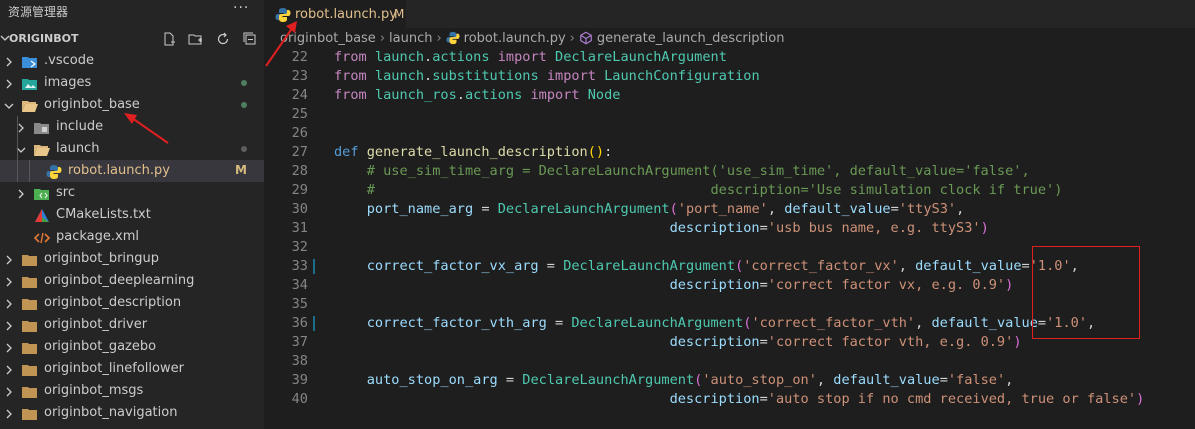 Image resolution: width=1195 pixels, height=429 pixels. Describe the element at coordinates (103, 214) in the screenshot. I see `tree-item-label: CMakeLists.txt` at that location.